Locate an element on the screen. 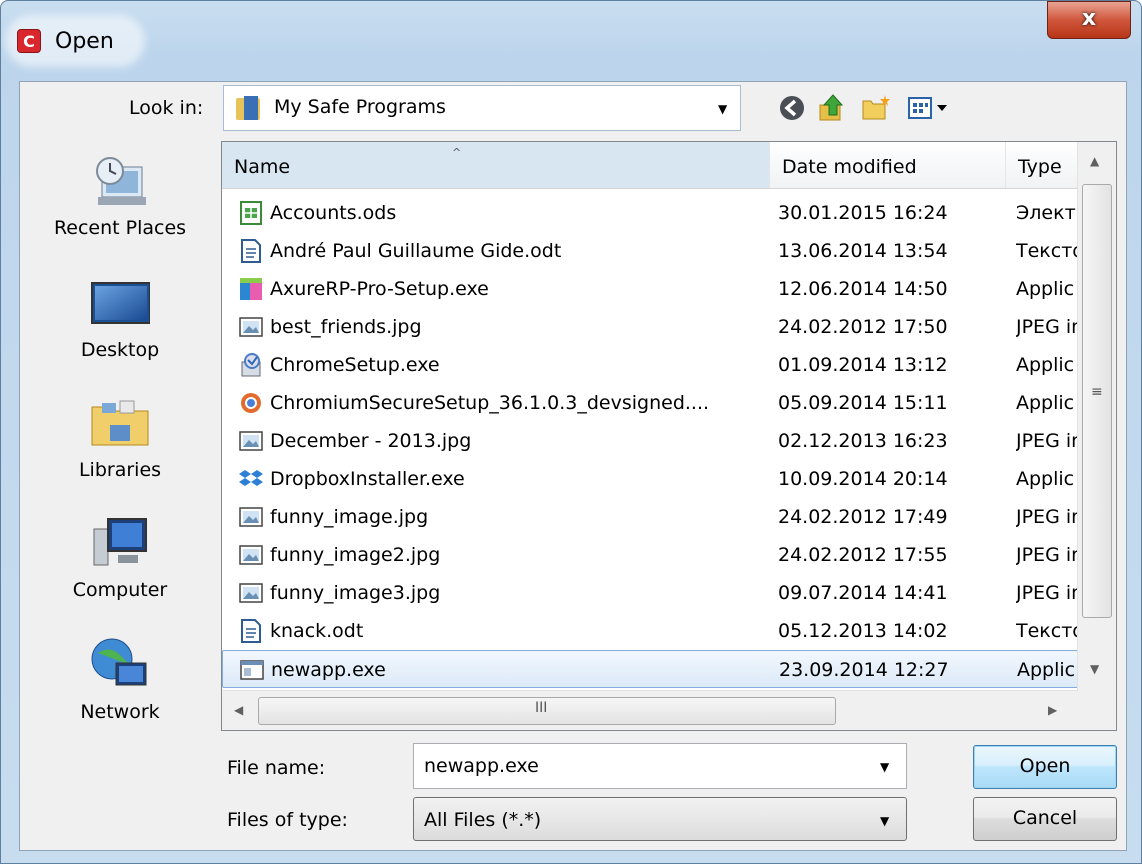  file-date-cell: 09.07.2014 14:41 is located at coordinates (863, 593).